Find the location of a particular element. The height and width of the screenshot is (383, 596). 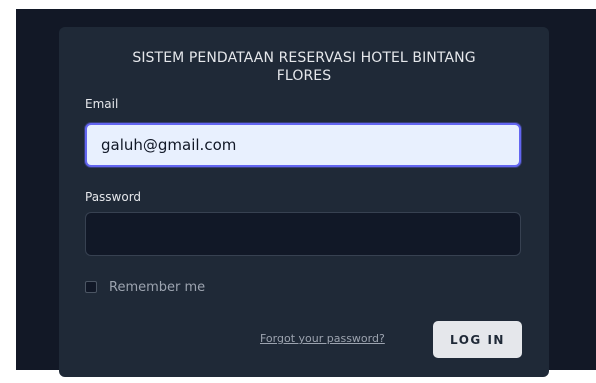

forgot-password-link: Forgot your password? is located at coordinates (322, 338).